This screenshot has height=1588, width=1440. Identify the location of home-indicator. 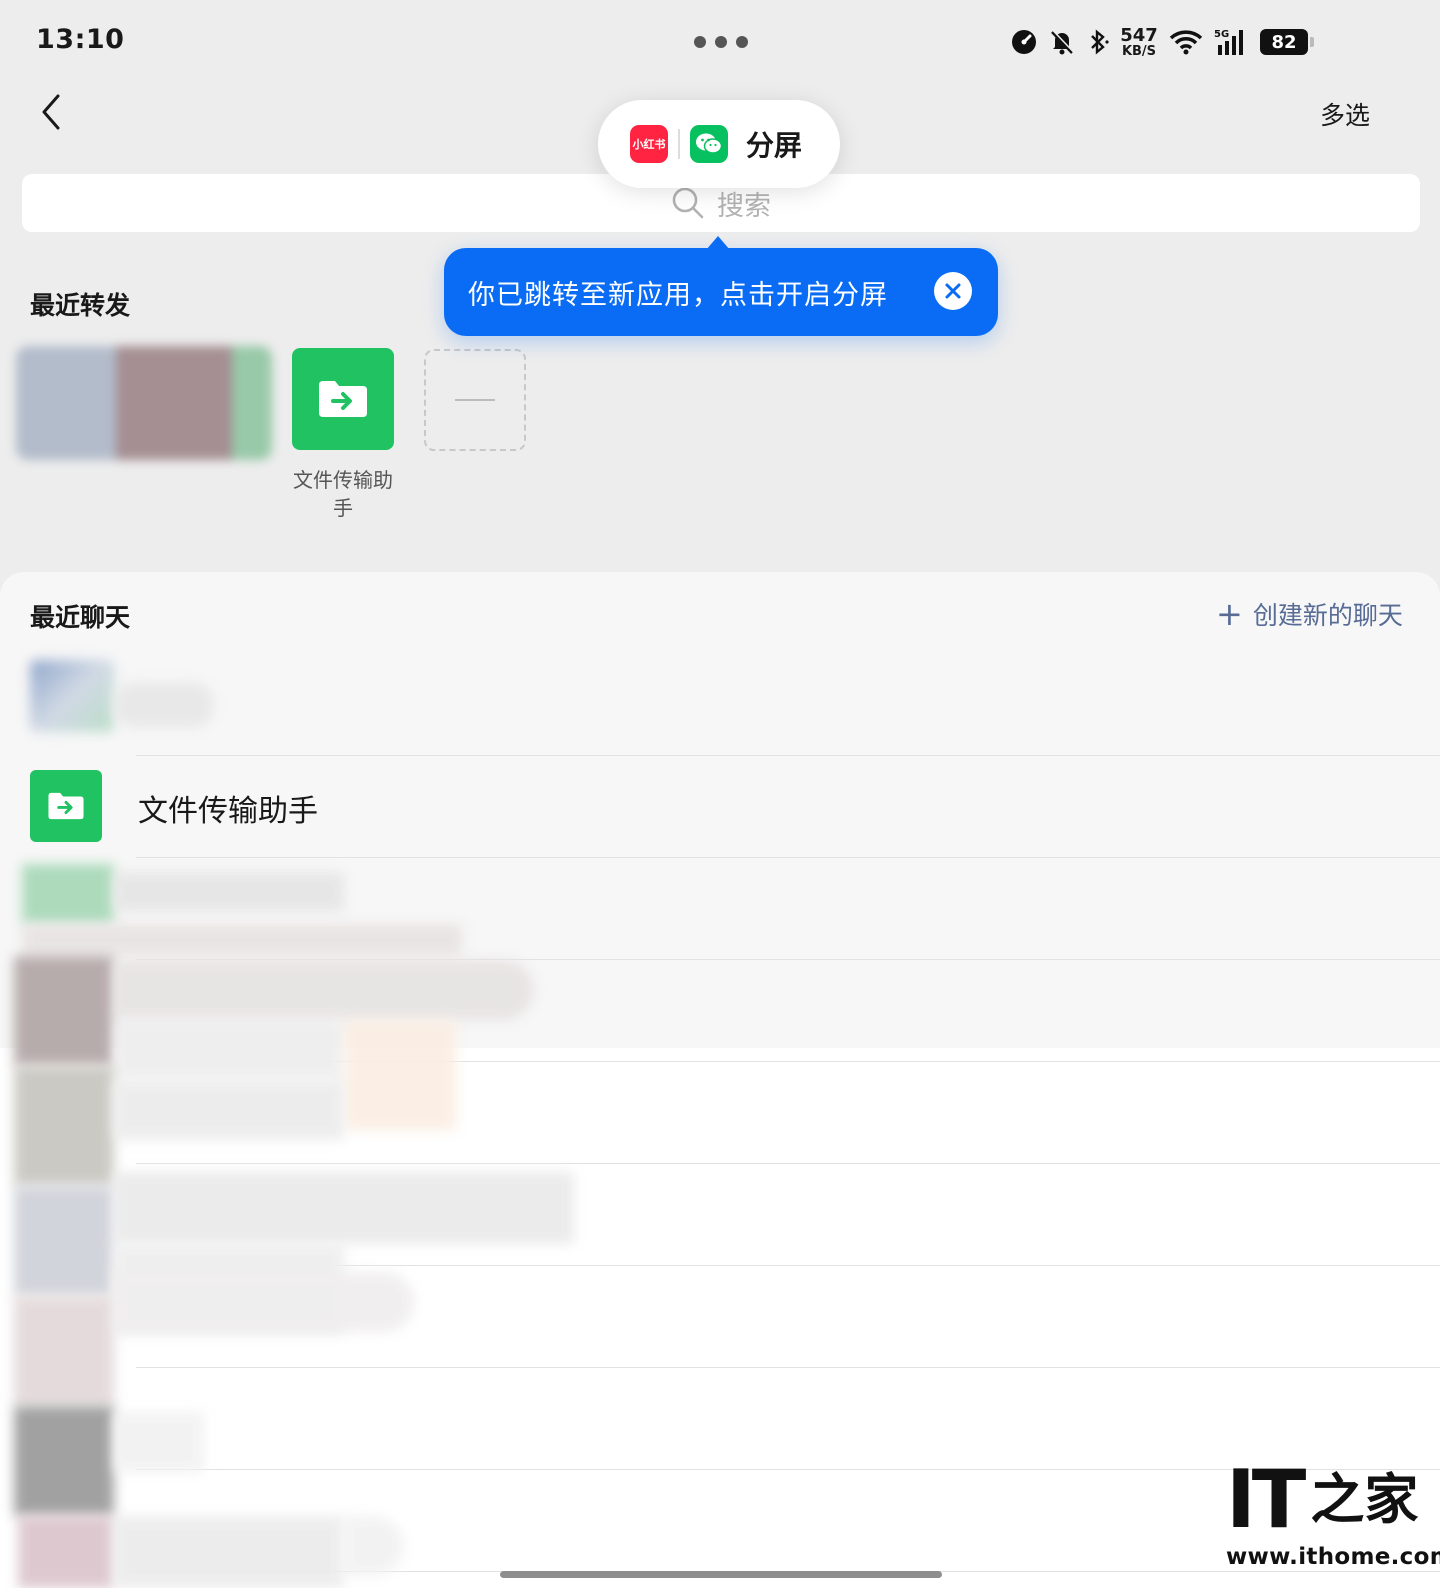
(721, 1574).